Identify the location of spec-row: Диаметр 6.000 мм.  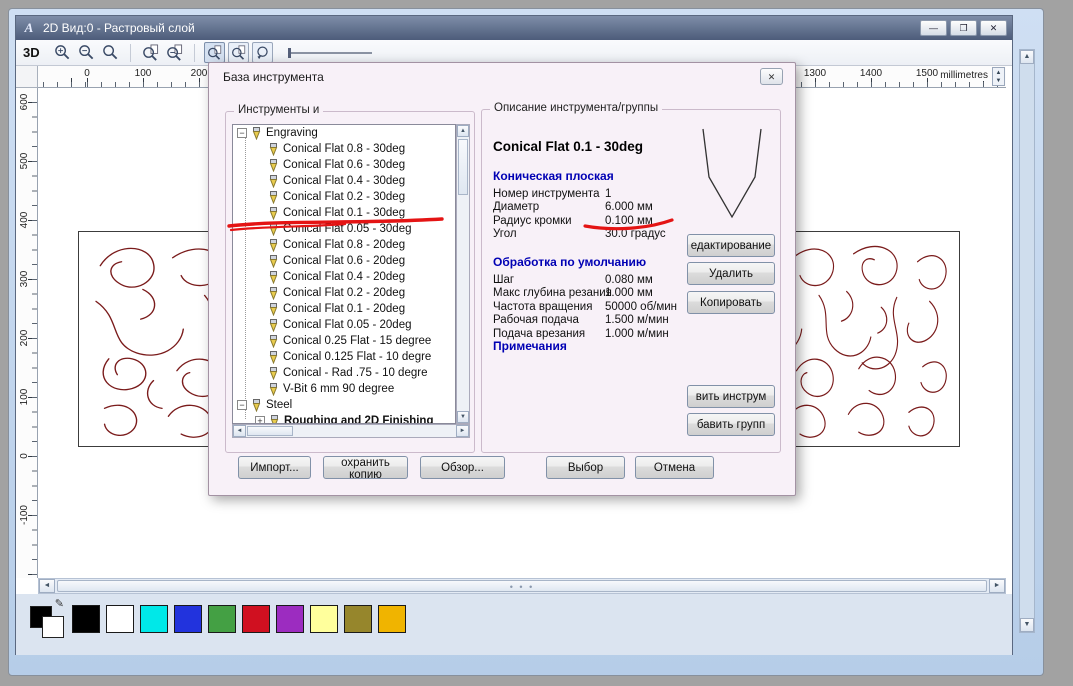
(629, 208).